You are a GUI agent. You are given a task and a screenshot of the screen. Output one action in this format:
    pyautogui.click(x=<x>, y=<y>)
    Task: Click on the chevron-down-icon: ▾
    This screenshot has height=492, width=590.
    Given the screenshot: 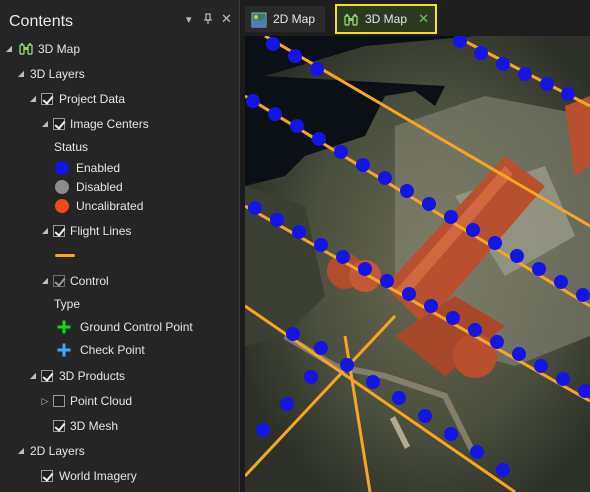 What is the action you would take?
    pyautogui.click(x=189, y=20)
    